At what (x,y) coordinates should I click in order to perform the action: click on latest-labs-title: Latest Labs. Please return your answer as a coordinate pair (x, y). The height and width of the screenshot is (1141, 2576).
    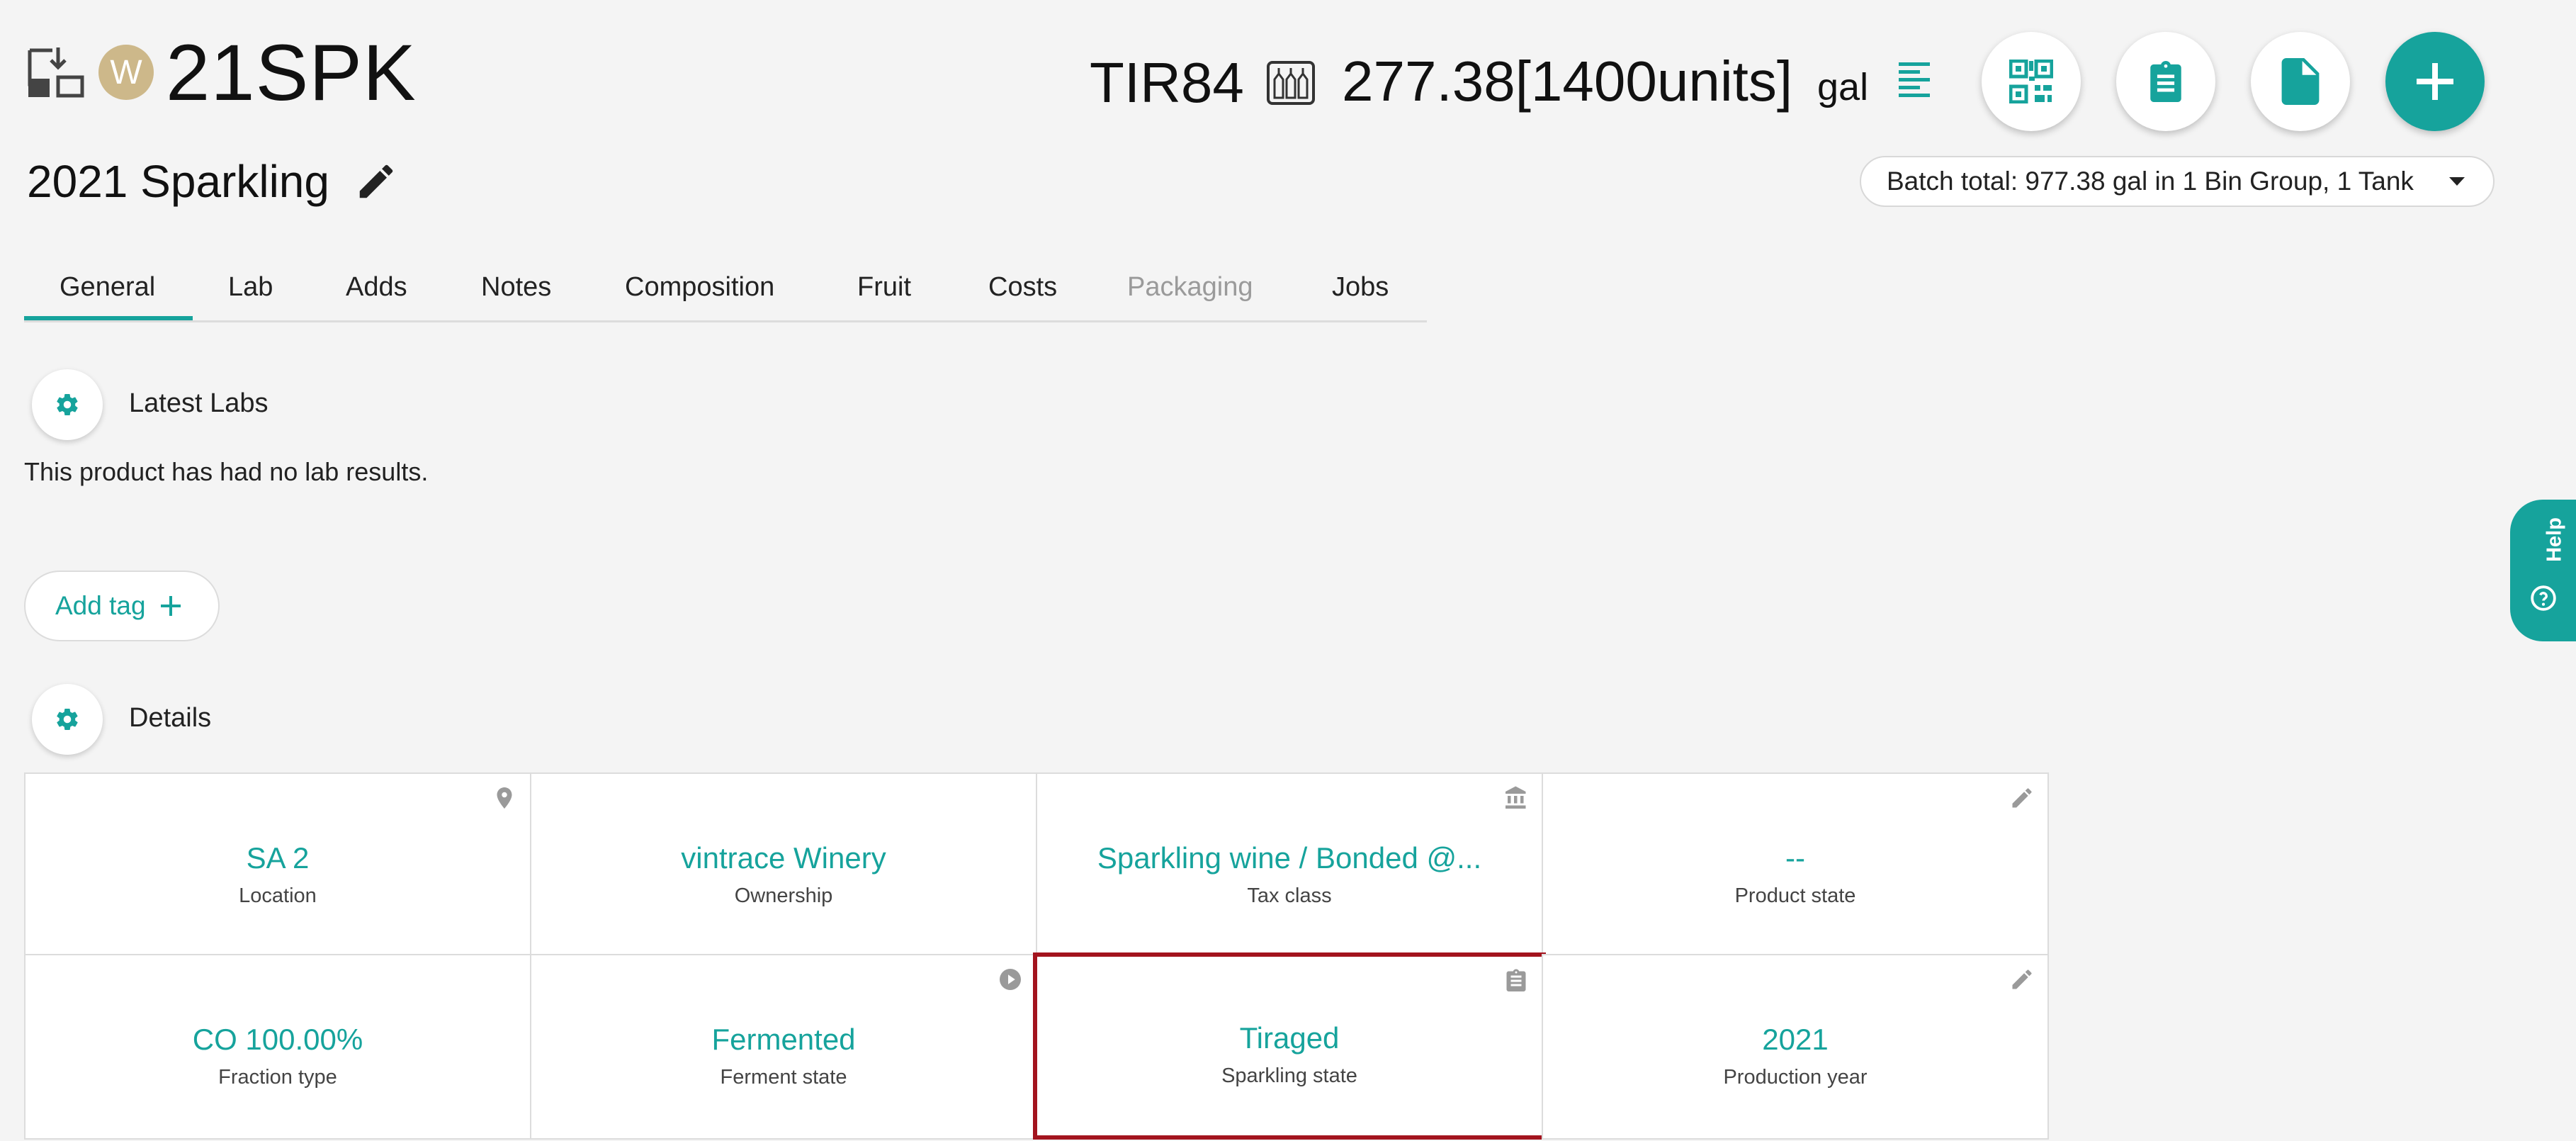
    Looking at the image, I should click on (199, 403).